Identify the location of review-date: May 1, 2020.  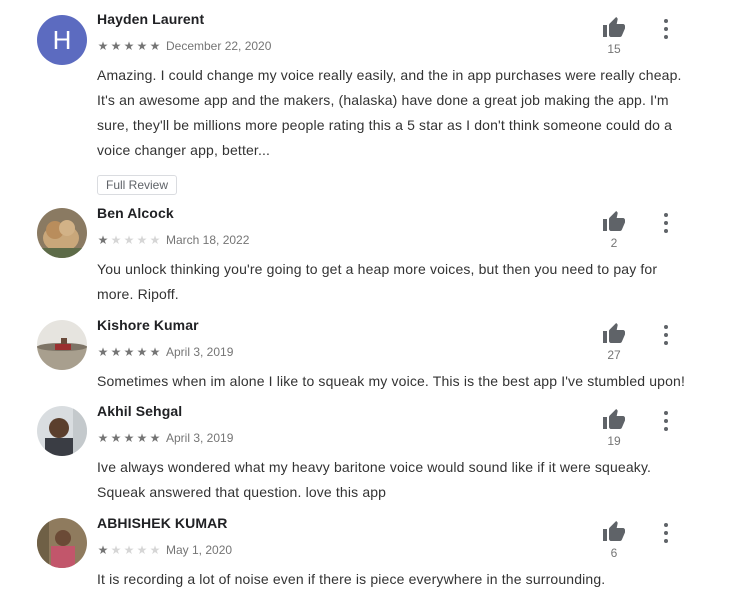
(199, 550).